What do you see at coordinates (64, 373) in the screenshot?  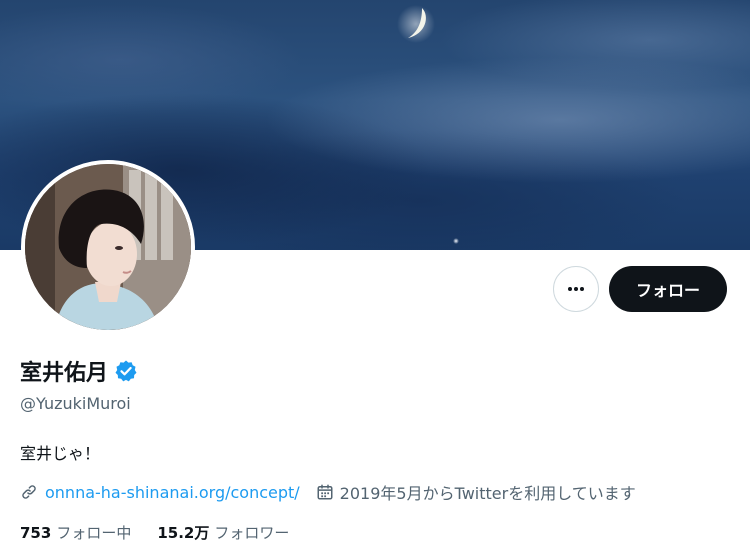 I see `display-name: 室井佑月` at bounding box center [64, 373].